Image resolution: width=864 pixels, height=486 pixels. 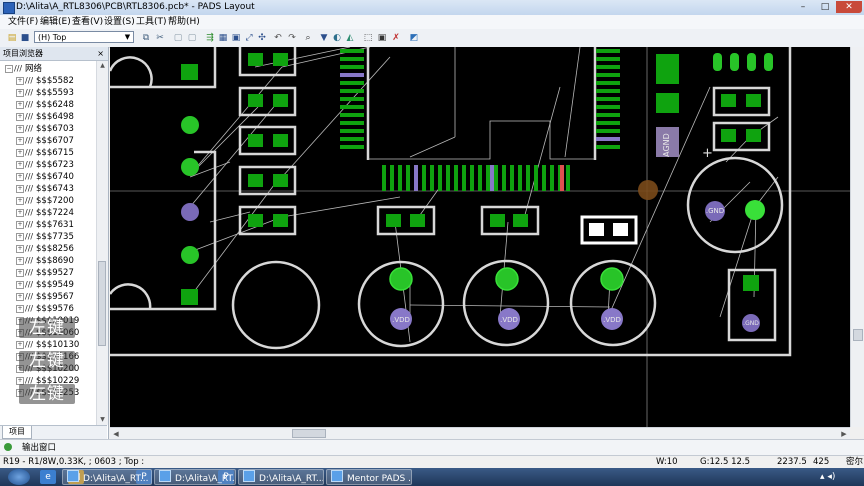 I want to click on scroll-down-arrow: ▼, so click(x=102, y=420).